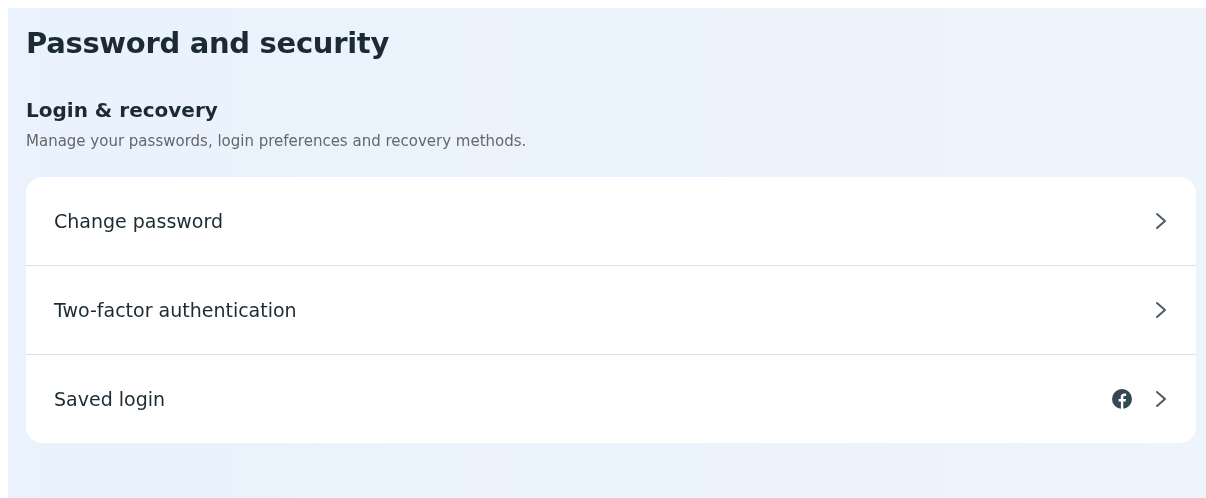 The height and width of the screenshot is (498, 1206). Describe the element at coordinates (277, 141) in the screenshot. I see `section-description: Manage your passwords, login preferences and recovery methods.` at that location.